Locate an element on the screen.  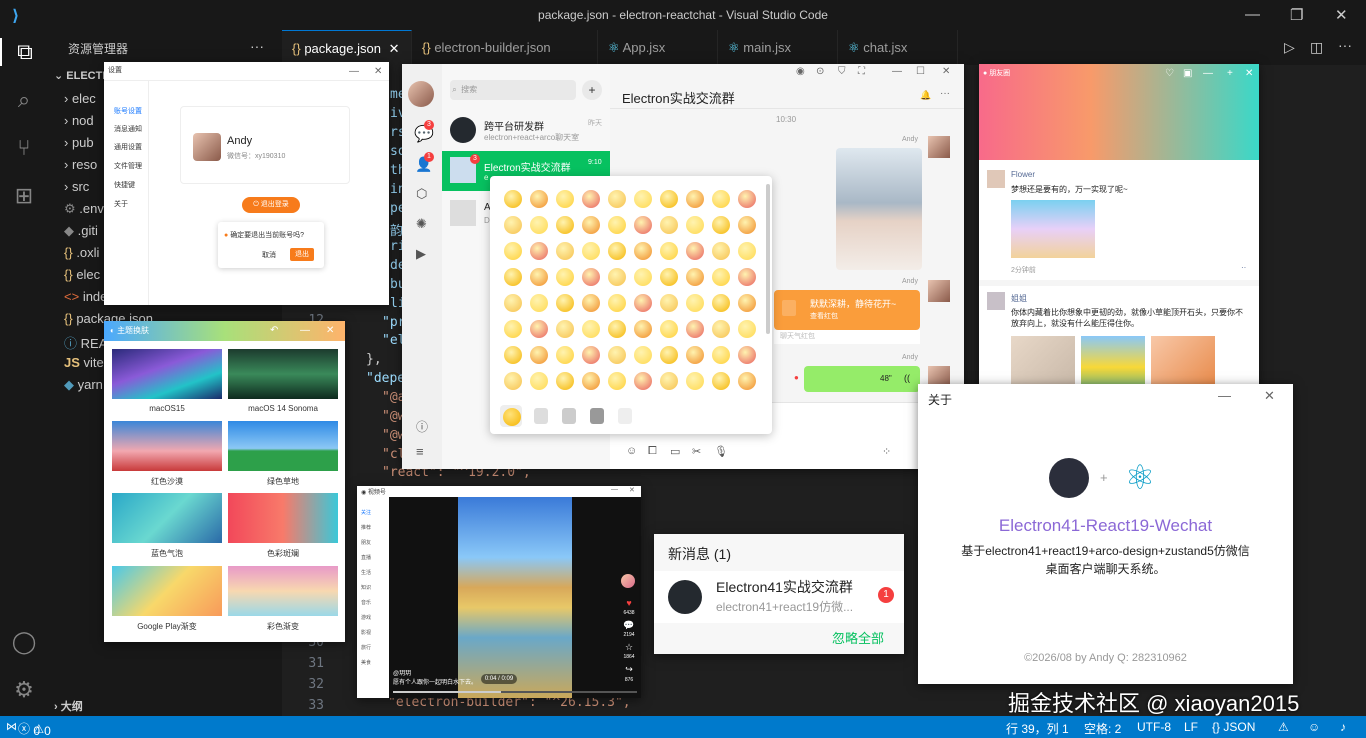
video-menu-item: 影视 is located at coordinates (366, 632).